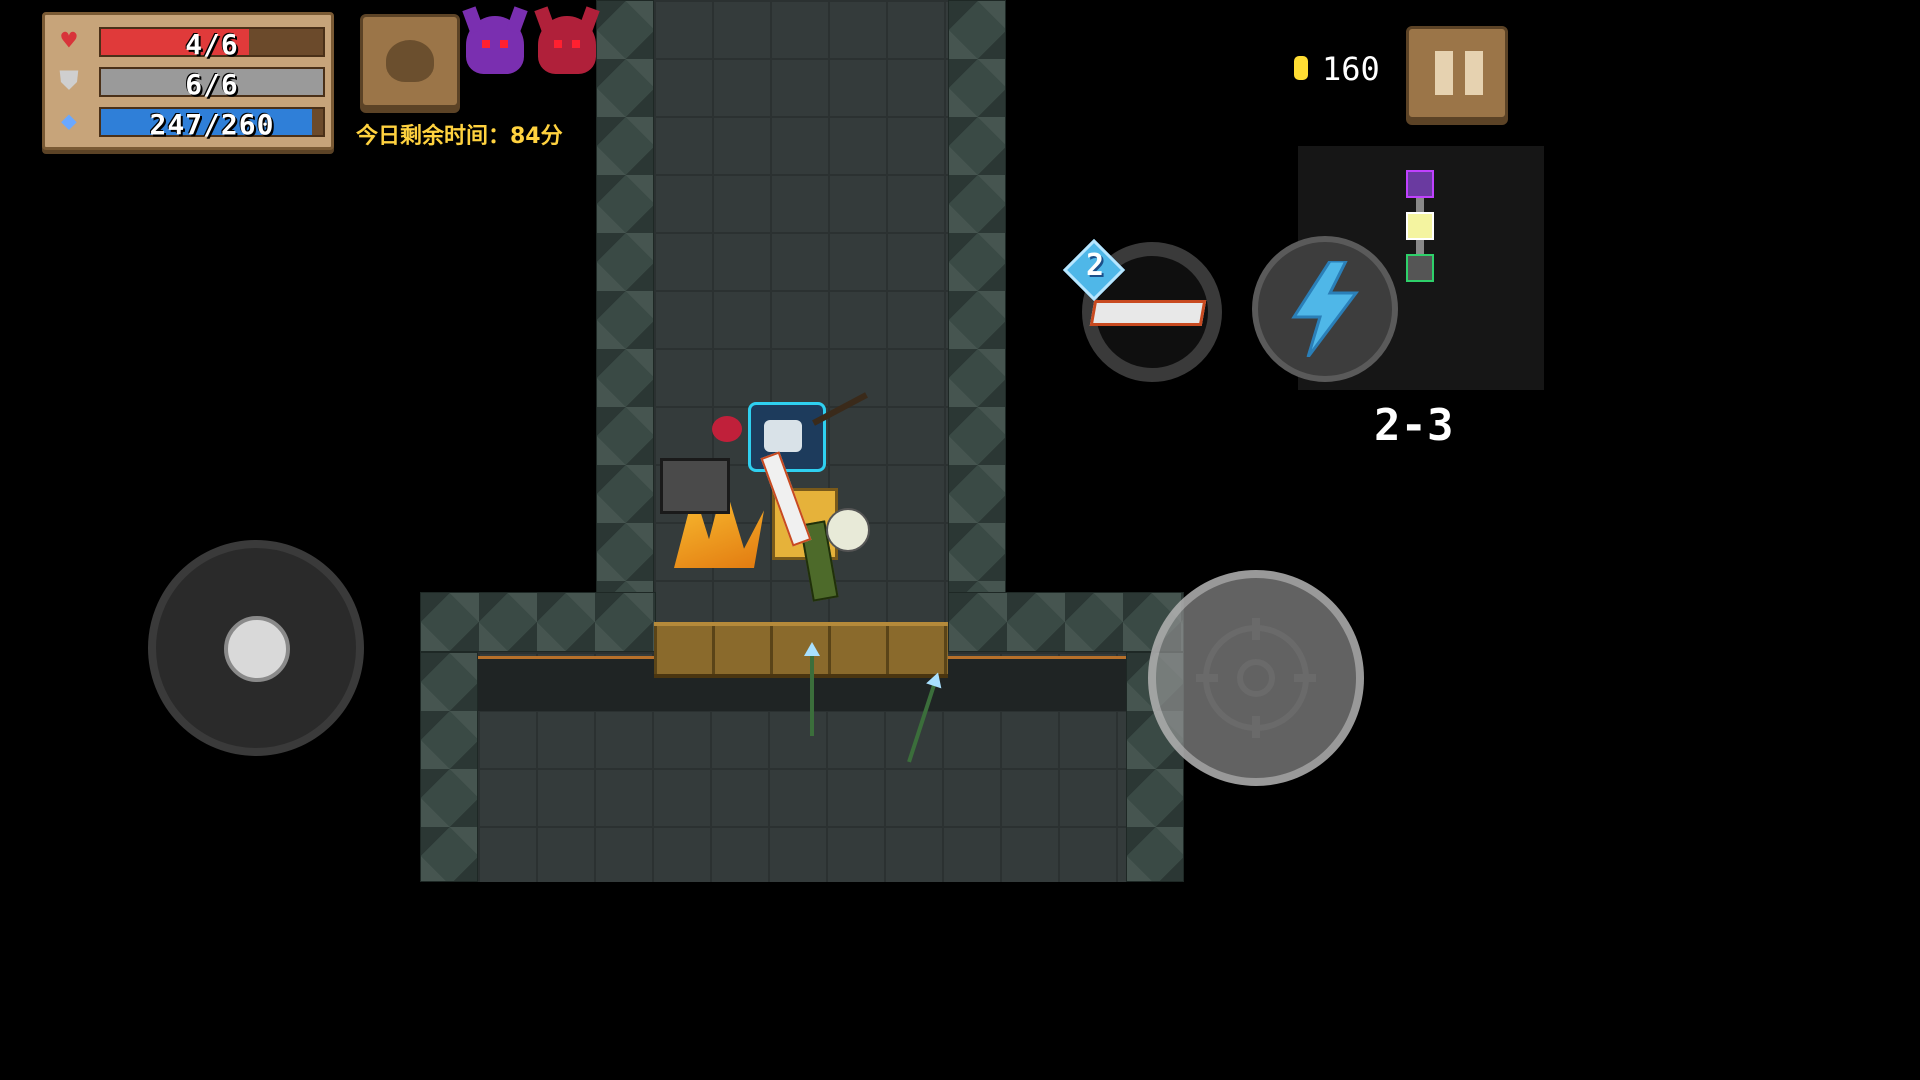 Image resolution: width=1920 pixels, height=1080 pixels. Describe the element at coordinates (1095, 265) in the screenshot. I see `weapon-energy-cost: 2` at that location.